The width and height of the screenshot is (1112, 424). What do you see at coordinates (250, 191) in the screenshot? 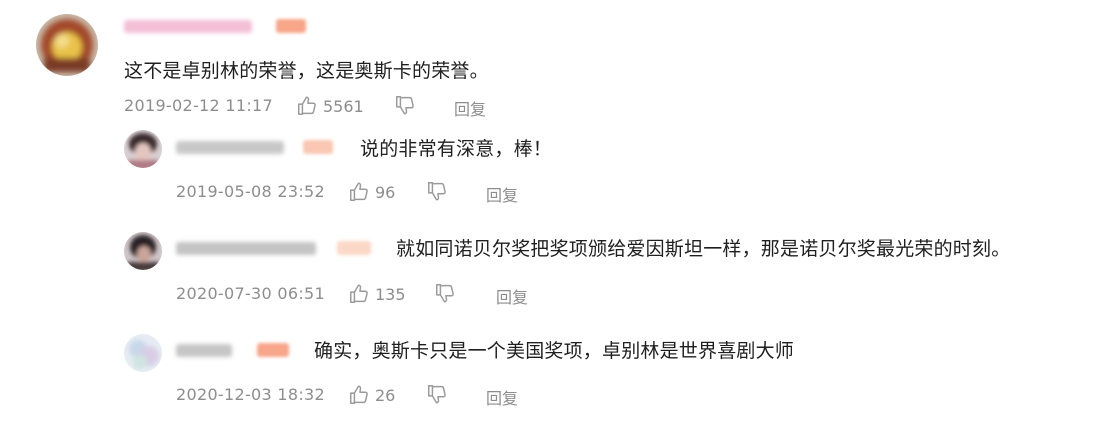
I see `comment-time: 2019-05-08 23:52` at bounding box center [250, 191].